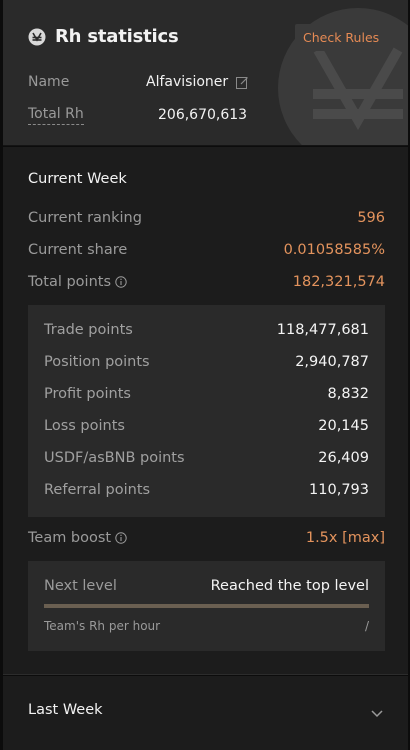 This screenshot has width=410, height=750. What do you see at coordinates (206, 282) in the screenshot?
I see `total-points-row: Total points 182,321,574` at bounding box center [206, 282].